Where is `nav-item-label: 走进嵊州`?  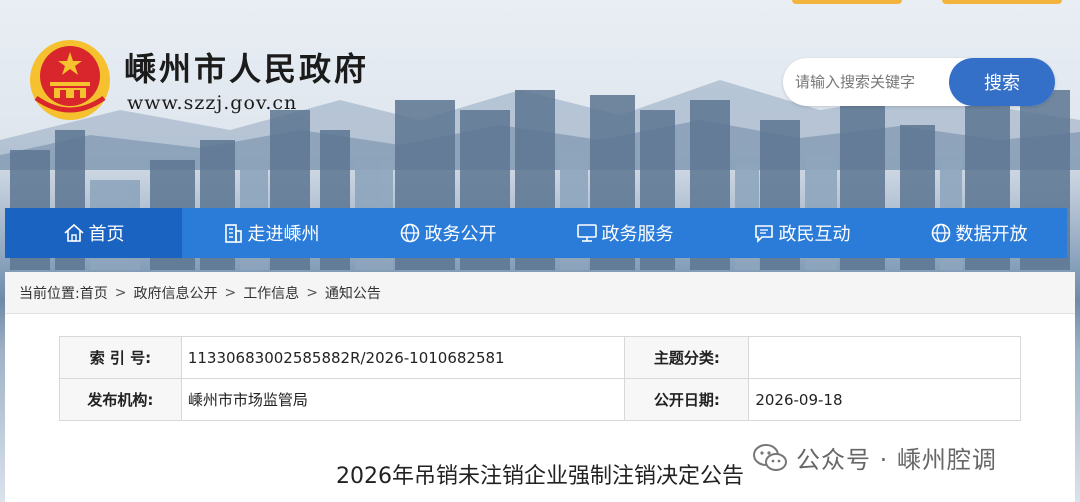
nav-item-label: 走进嵊州 is located at coordinates (283, 234).